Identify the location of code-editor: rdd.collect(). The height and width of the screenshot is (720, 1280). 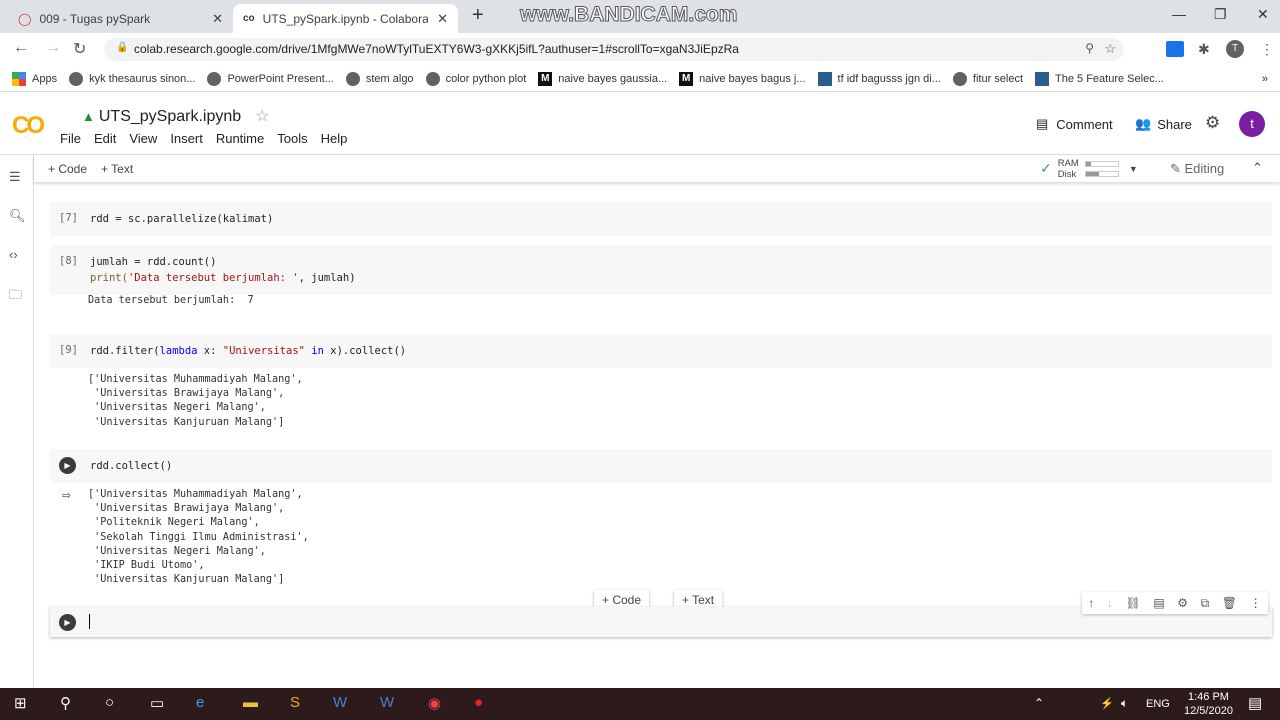
(131, 466).